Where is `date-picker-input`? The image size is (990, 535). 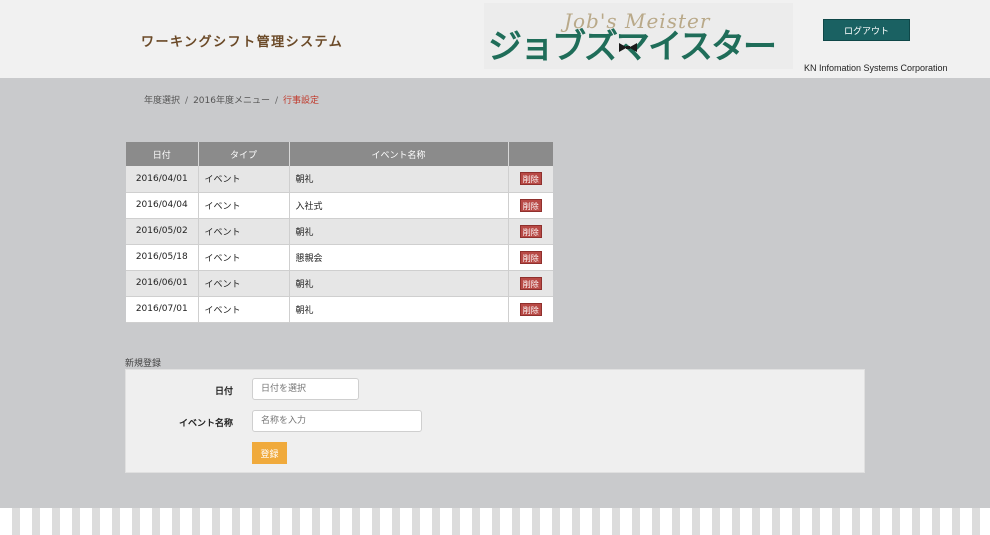 date-picker-input is located at coordinates (305, 389).